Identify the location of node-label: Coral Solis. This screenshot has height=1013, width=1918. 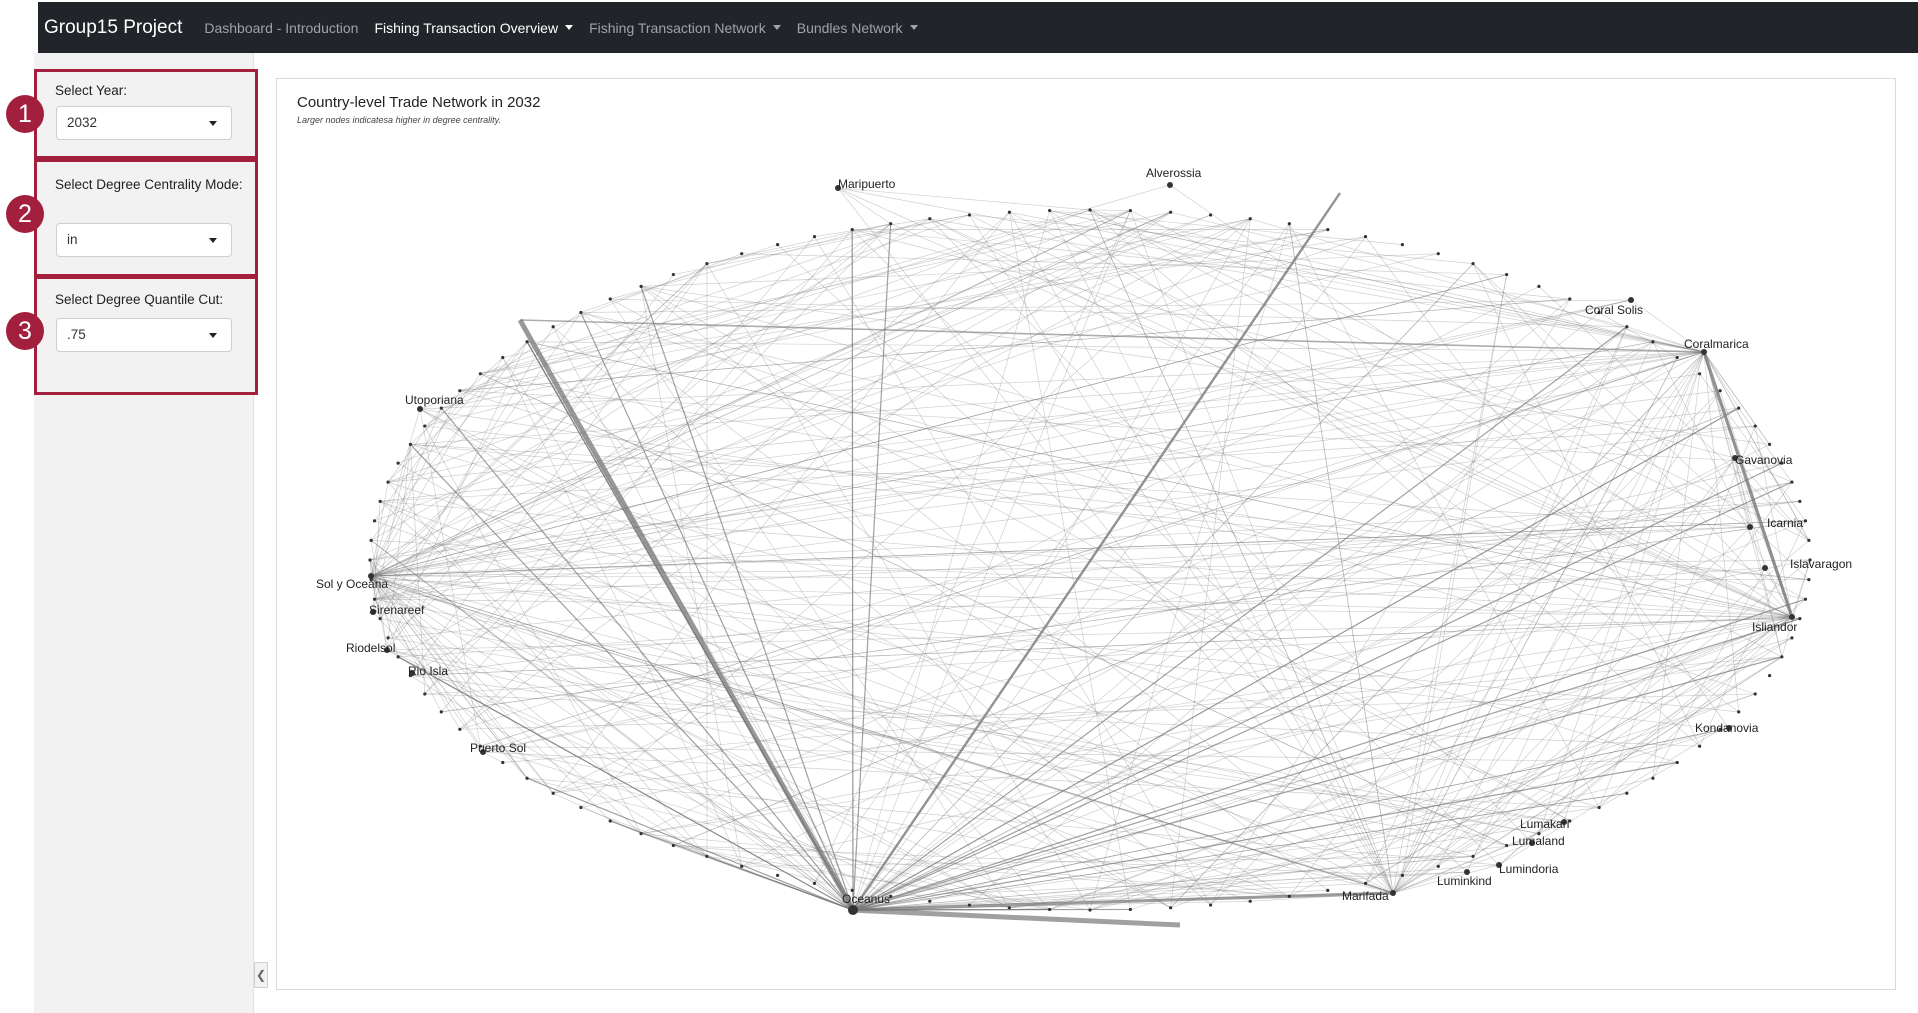
(1614, 310).